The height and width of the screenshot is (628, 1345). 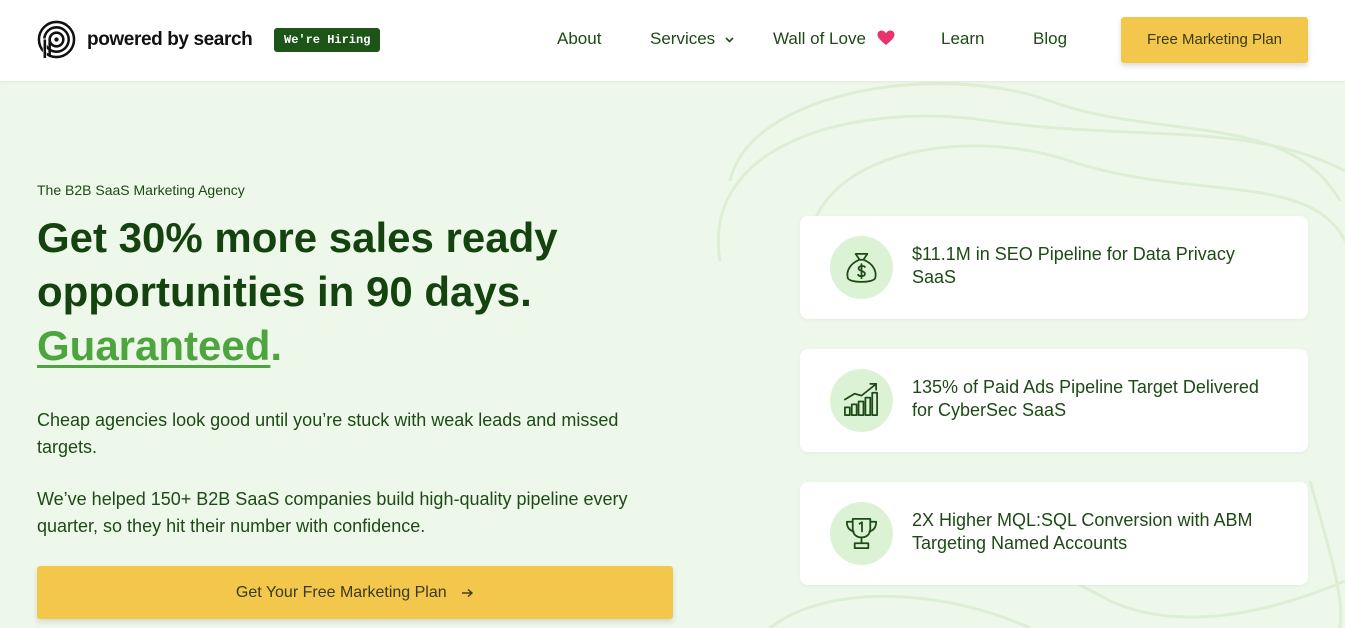 I want to click on cta-main-label: Get Your Free Marketing Plan, so click(x=341, y=592).